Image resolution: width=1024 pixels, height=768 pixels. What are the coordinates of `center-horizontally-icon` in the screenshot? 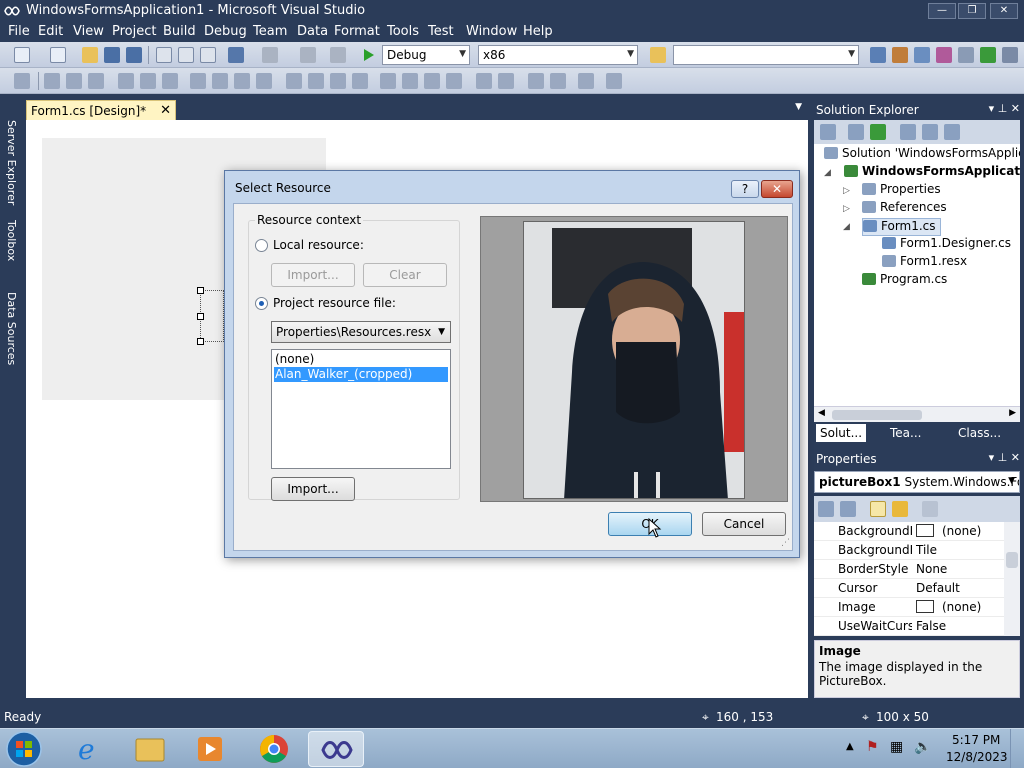 It's located at (484, 81).